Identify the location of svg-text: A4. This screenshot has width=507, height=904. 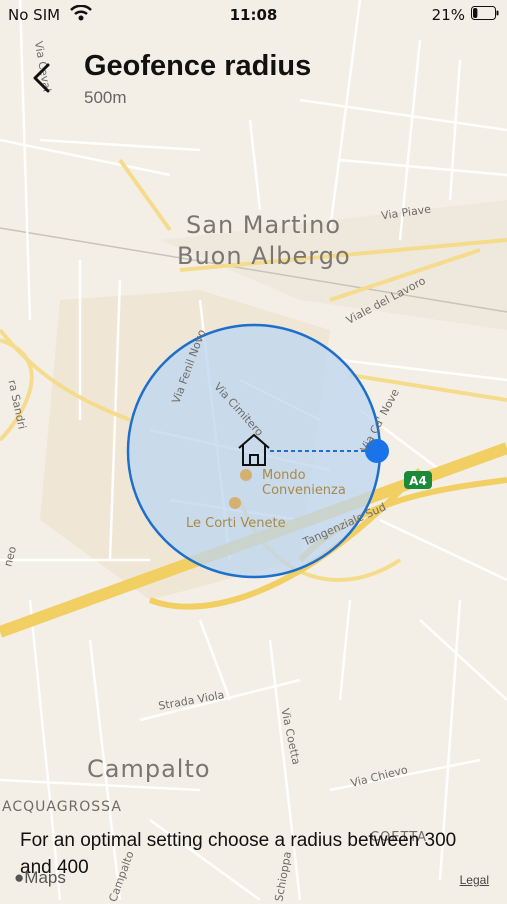
(418, 481).